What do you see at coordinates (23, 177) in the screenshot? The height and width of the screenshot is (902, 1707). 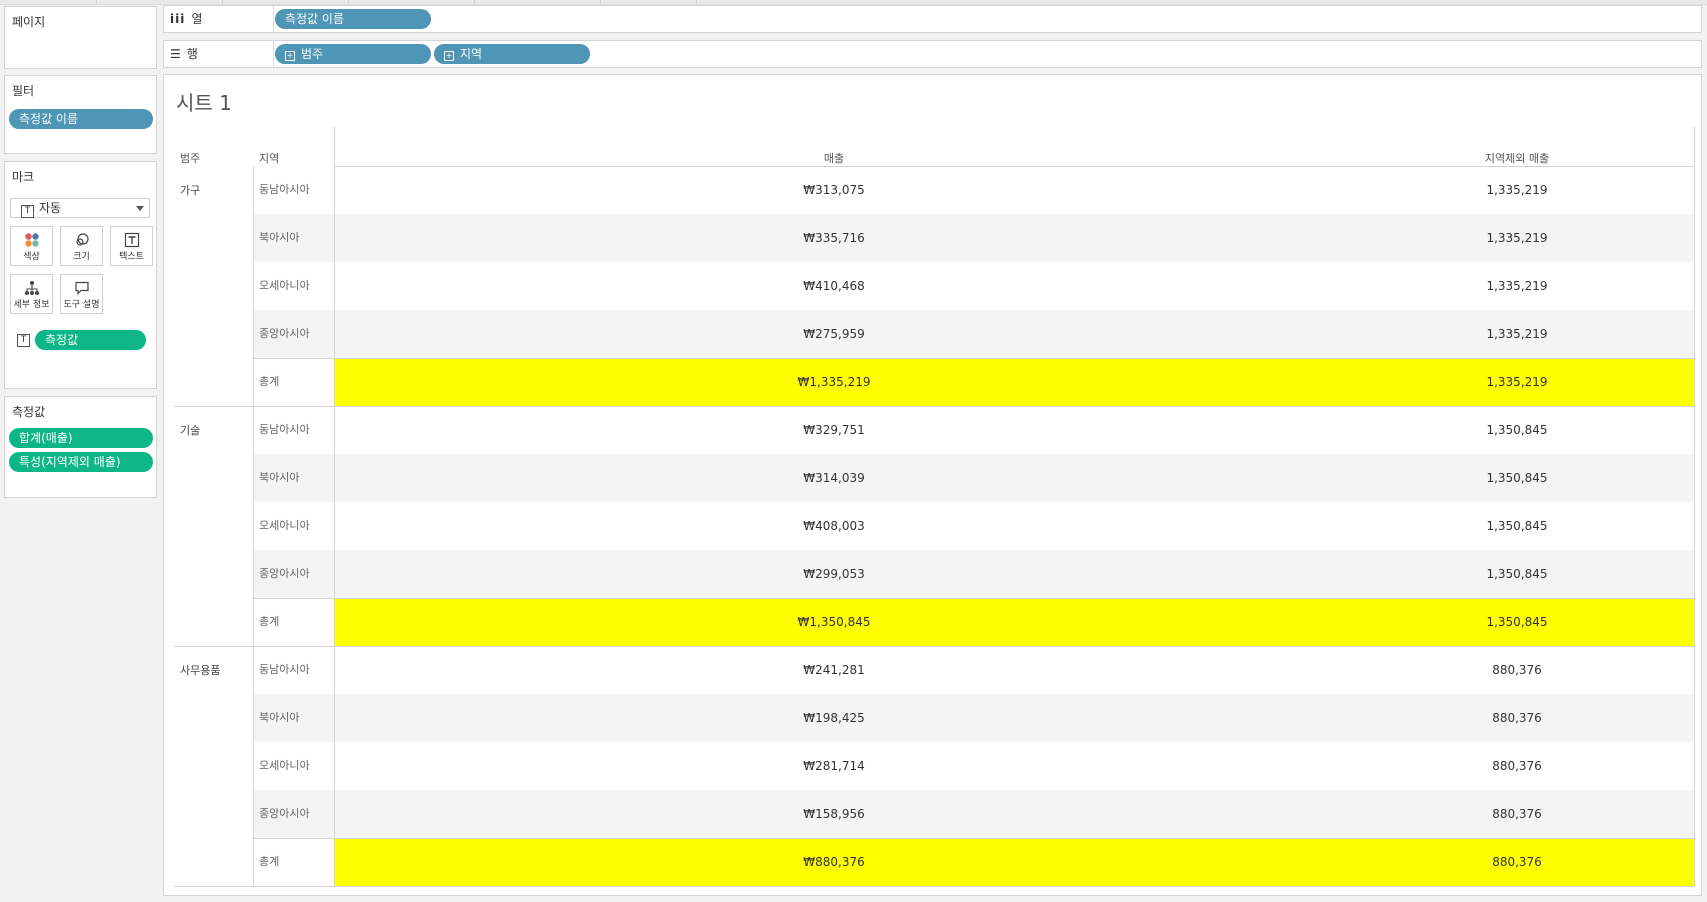 I see `marks-title: 마크` at bounding box center [23, 177].